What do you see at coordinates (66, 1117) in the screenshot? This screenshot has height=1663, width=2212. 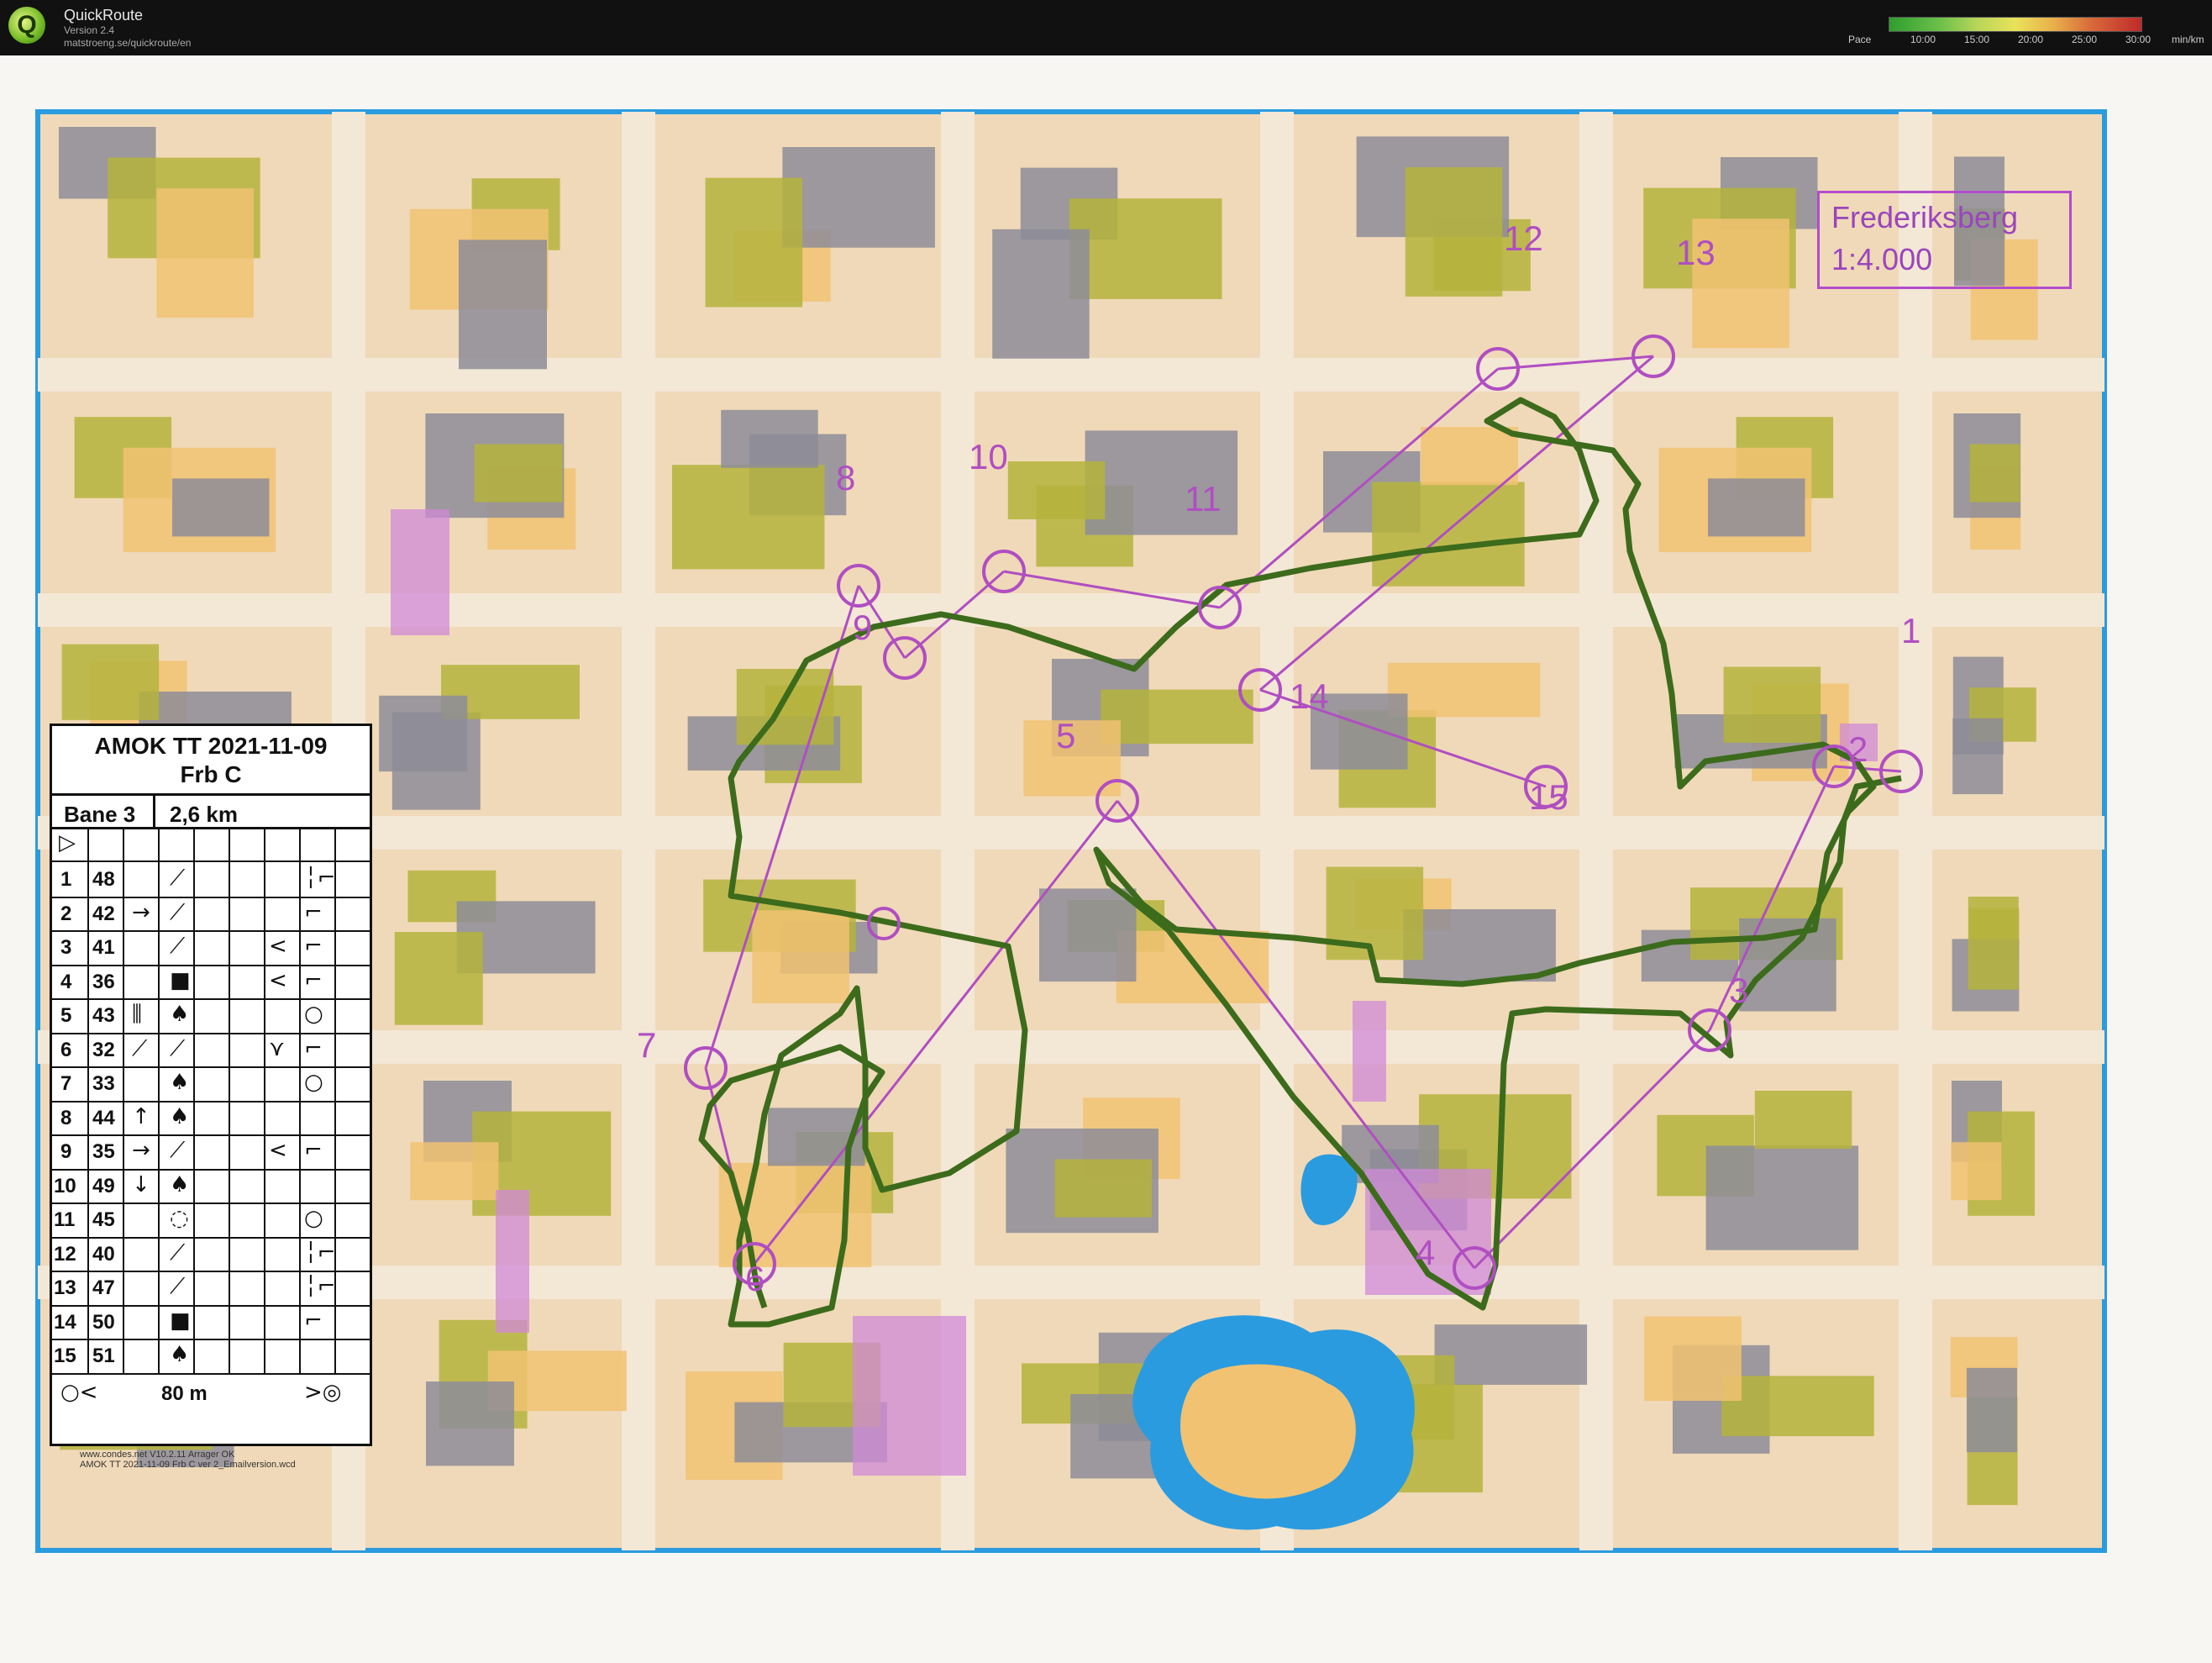 I see `card-row-number: 8` at bounding box center [66, 1117].